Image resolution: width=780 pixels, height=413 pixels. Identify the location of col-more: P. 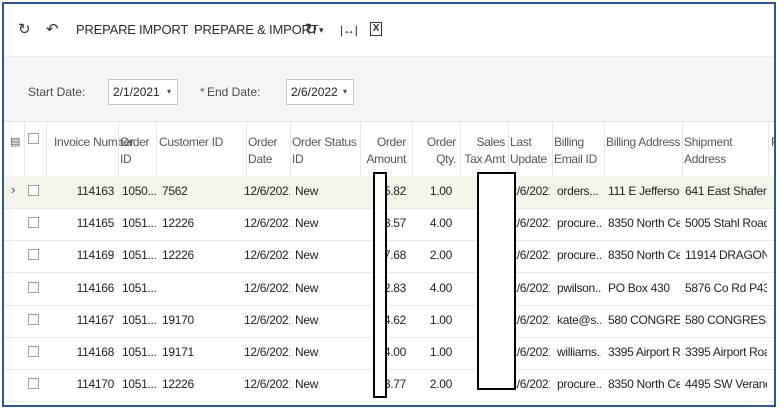
(772, 142).